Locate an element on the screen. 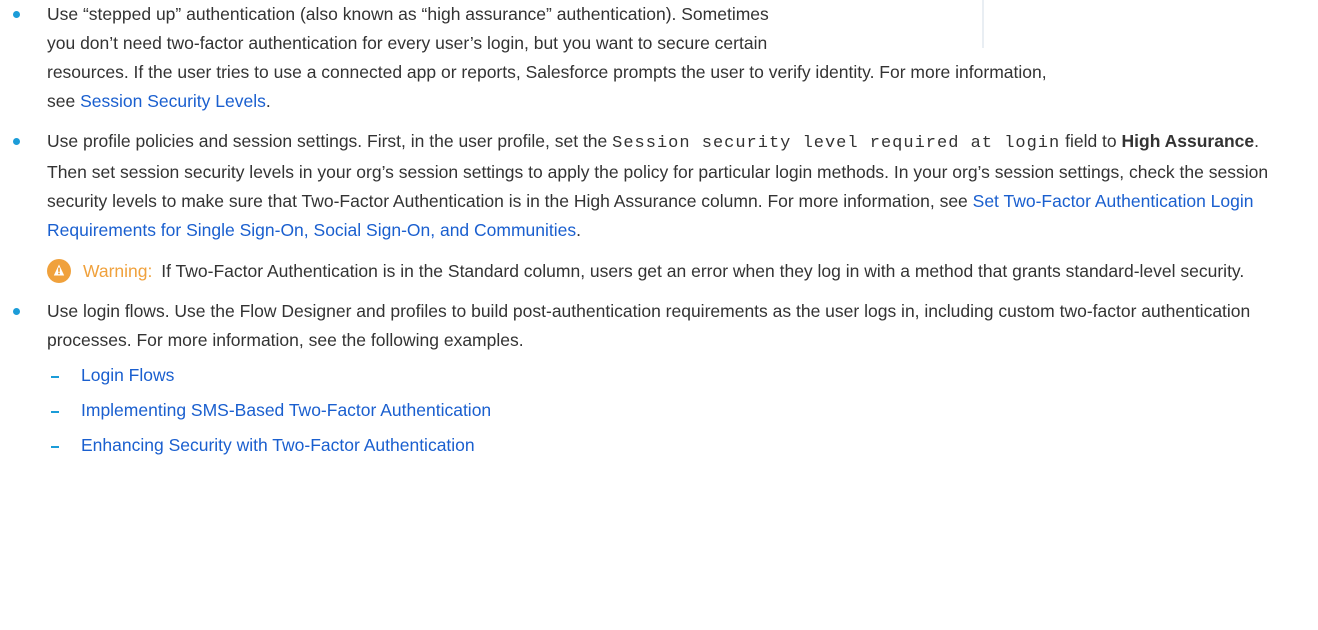 This screenshot has height=630, width=1318. sublist-item: Login Flows is located at coordinates (674, 375).